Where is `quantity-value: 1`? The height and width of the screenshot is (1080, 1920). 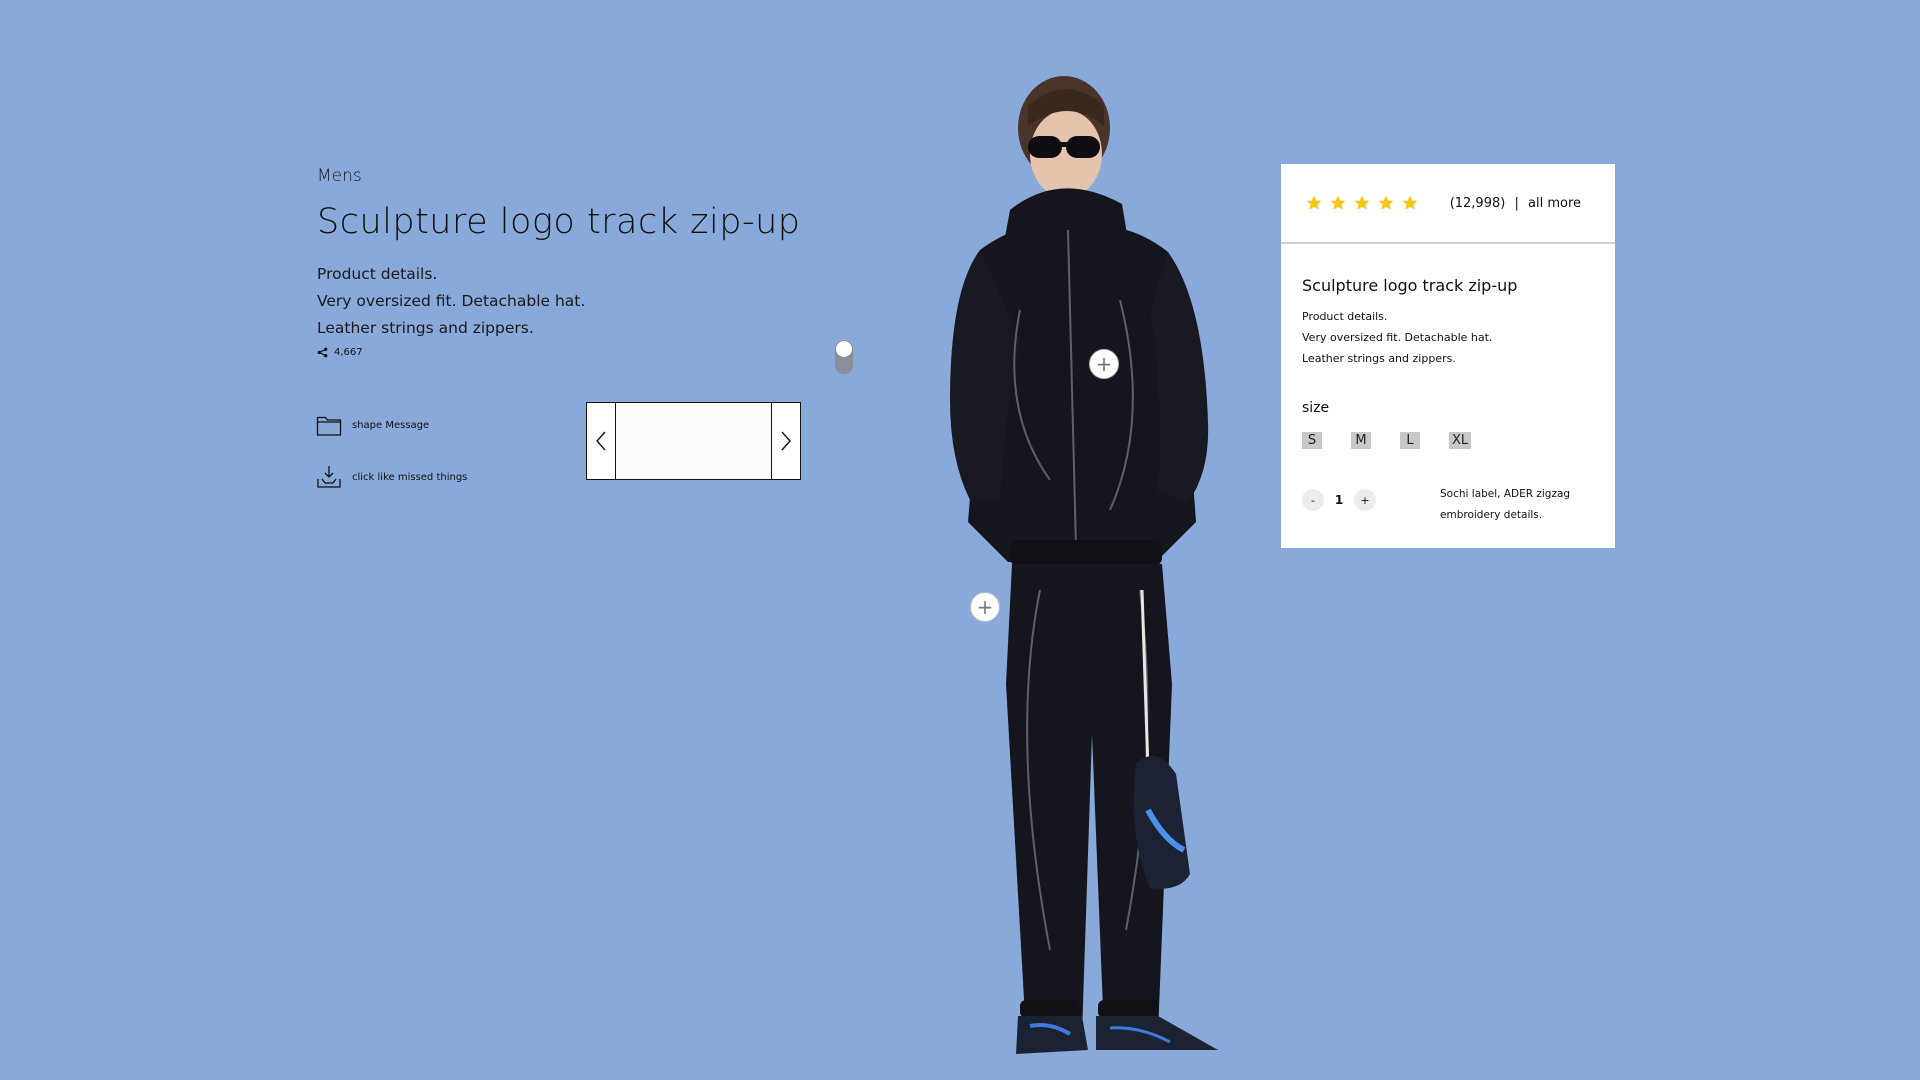 quantity-value: 1 is located at coordinates (1339, 500).